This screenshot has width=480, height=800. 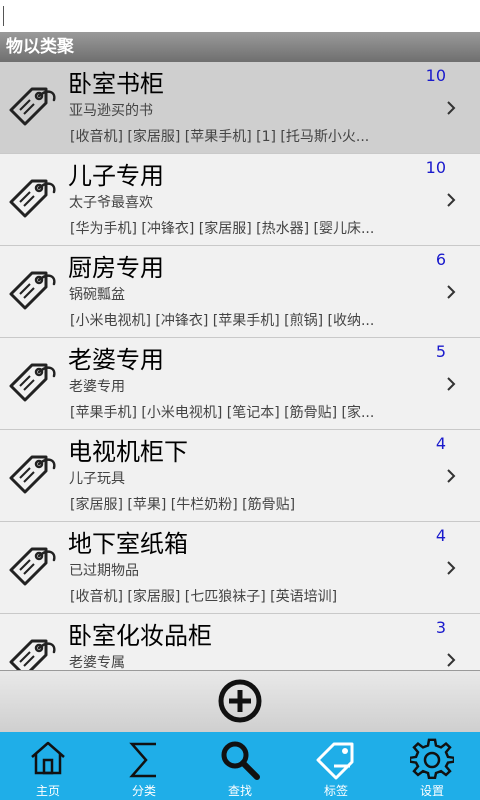 I want to click on top-input-bar, so click(x=240, y=16).